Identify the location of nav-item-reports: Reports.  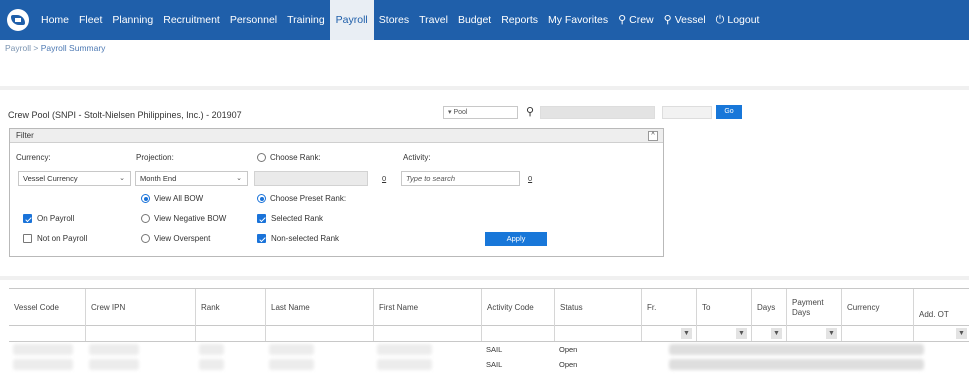
(519, 20).